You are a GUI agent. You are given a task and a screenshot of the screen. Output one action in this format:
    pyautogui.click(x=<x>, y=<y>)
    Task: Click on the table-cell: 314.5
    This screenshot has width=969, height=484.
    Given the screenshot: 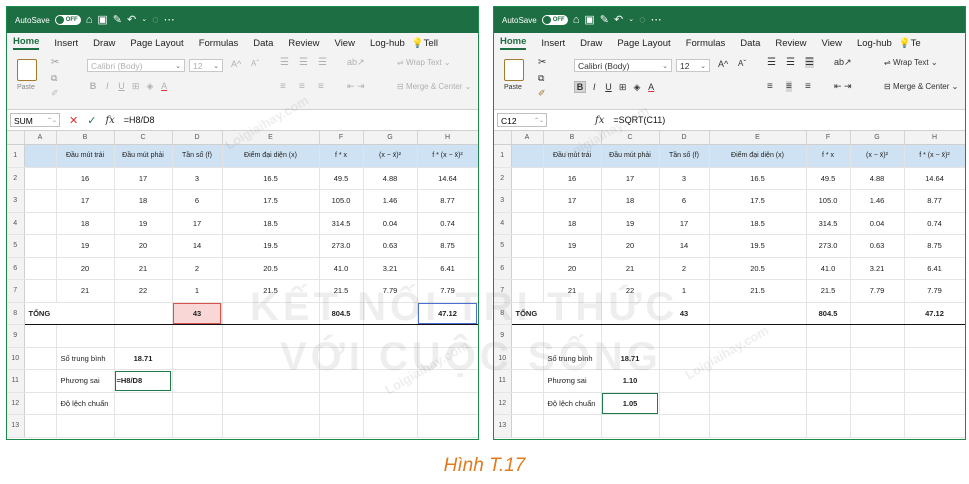 What is the action you would take?
    pyautogui.click(x=341, y=223)
    